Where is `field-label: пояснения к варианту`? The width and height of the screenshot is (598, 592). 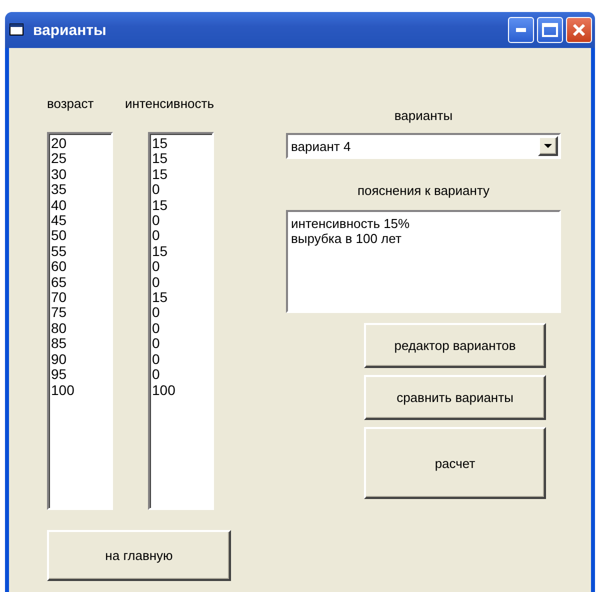 field-label: пояснения к варианту is located at coordinates (423, 190).